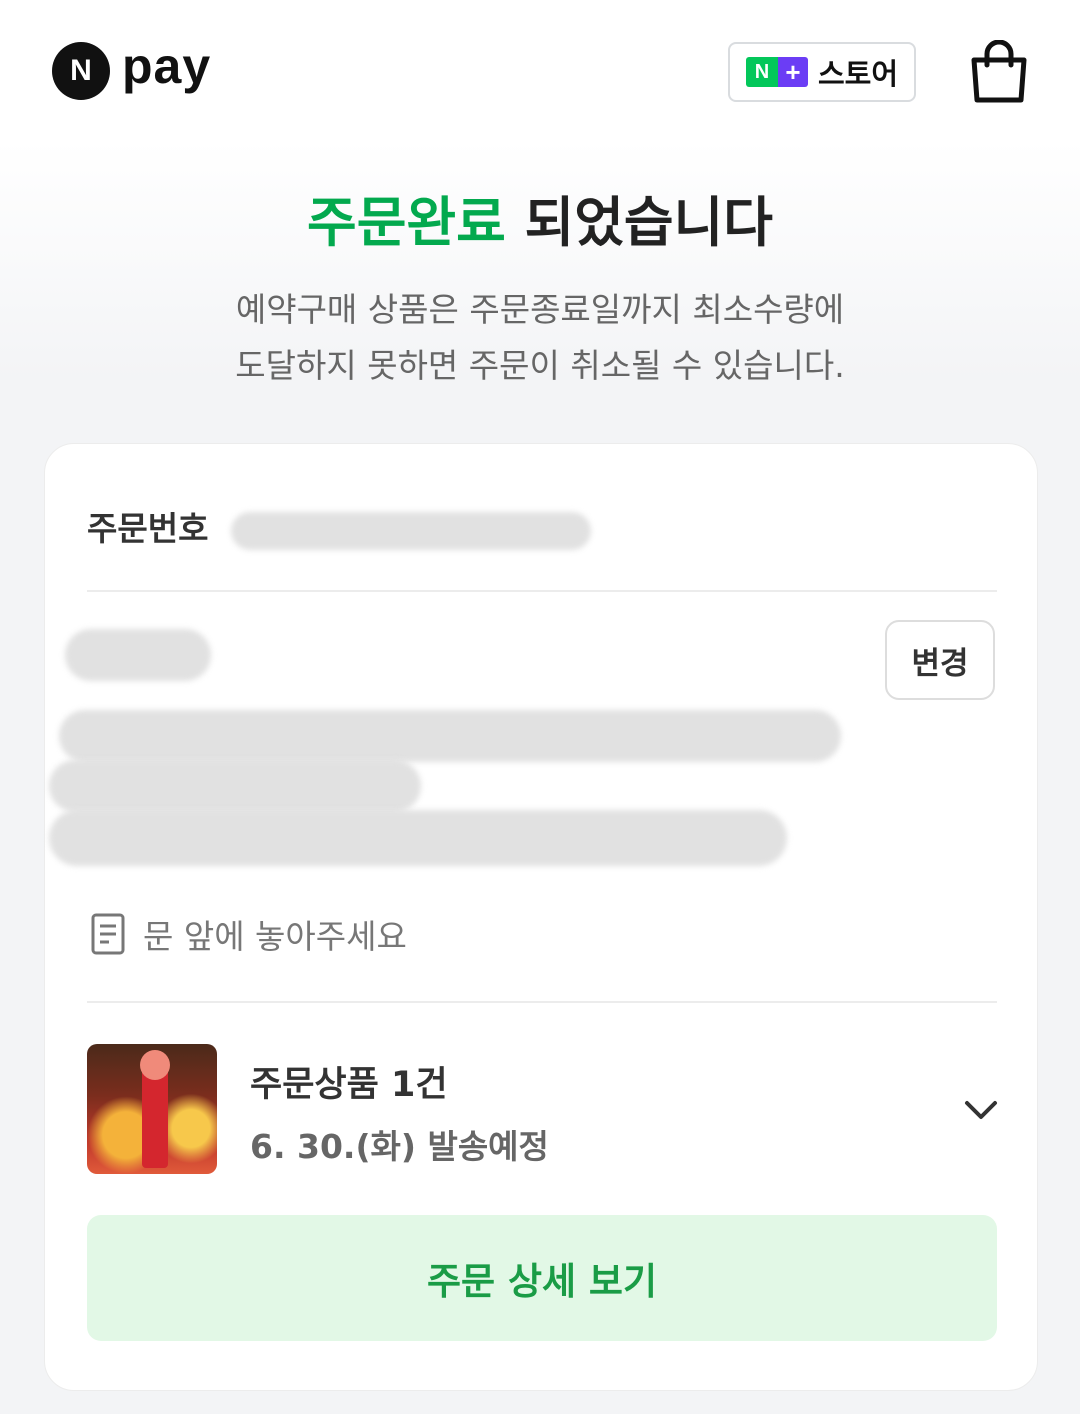 The image size is (1080, 1414). Describe the element at coordinates (399, 1146) in the screenshot. I see `shipping-date: 6. 30.(화) 발송예정` at that location.